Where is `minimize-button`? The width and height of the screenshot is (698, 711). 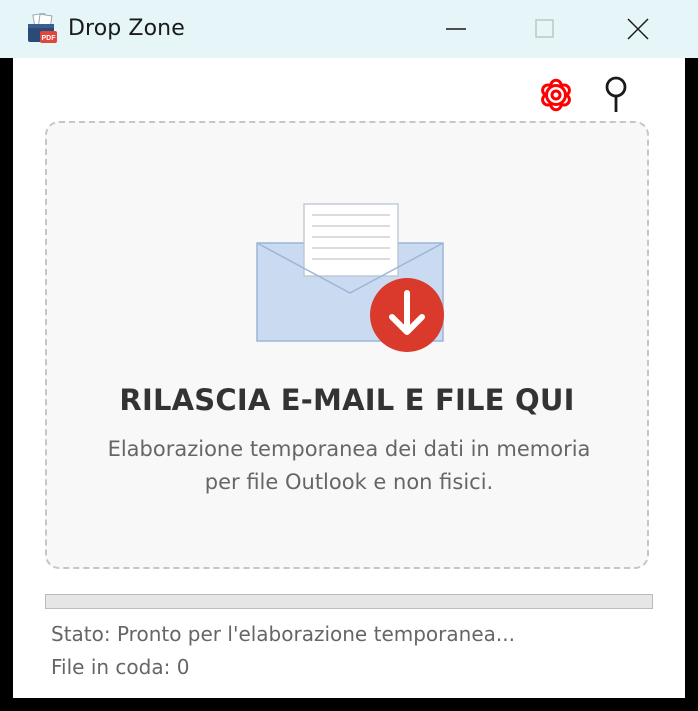
minimize-button is located at coordinates (456, 29).